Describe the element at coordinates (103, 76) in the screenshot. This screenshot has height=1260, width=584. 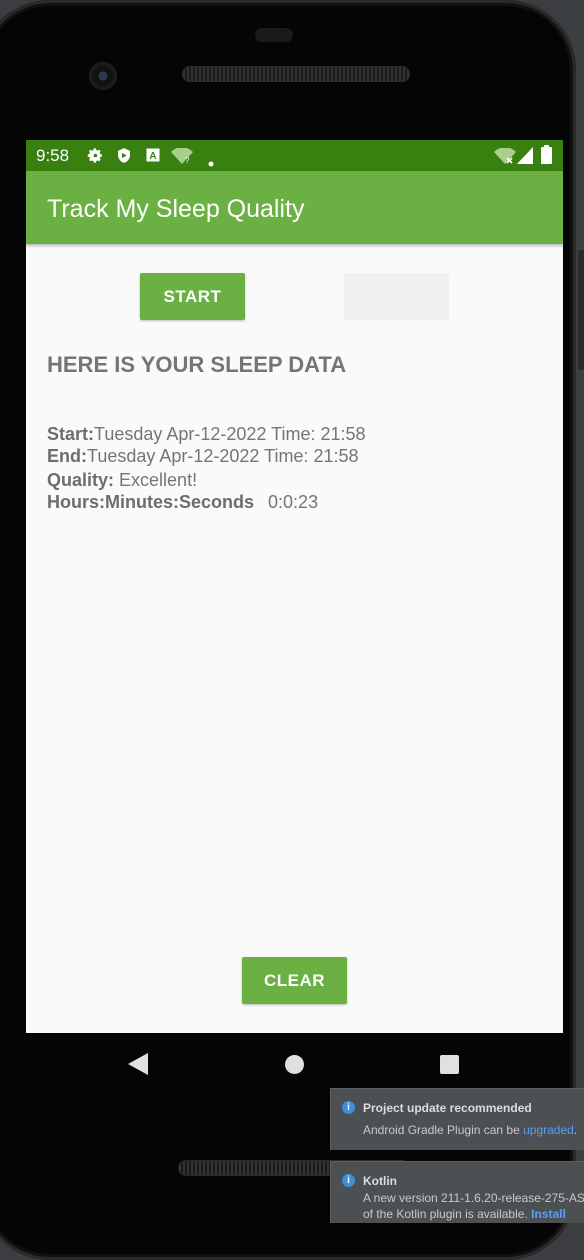
I see `front-camera` at that location.